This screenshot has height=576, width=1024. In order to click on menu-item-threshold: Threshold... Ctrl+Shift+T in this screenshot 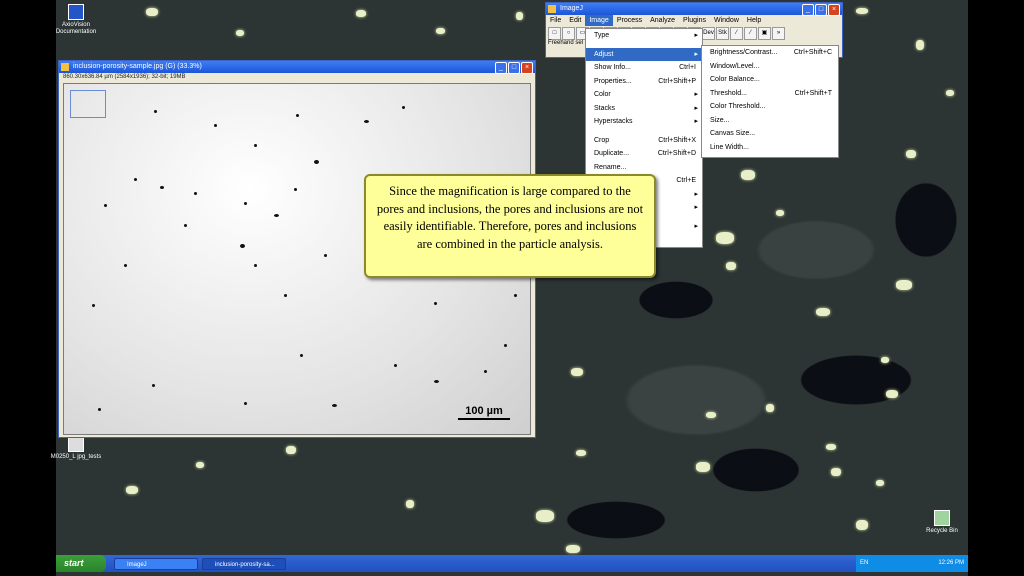, I will do `click(770, 94)`.